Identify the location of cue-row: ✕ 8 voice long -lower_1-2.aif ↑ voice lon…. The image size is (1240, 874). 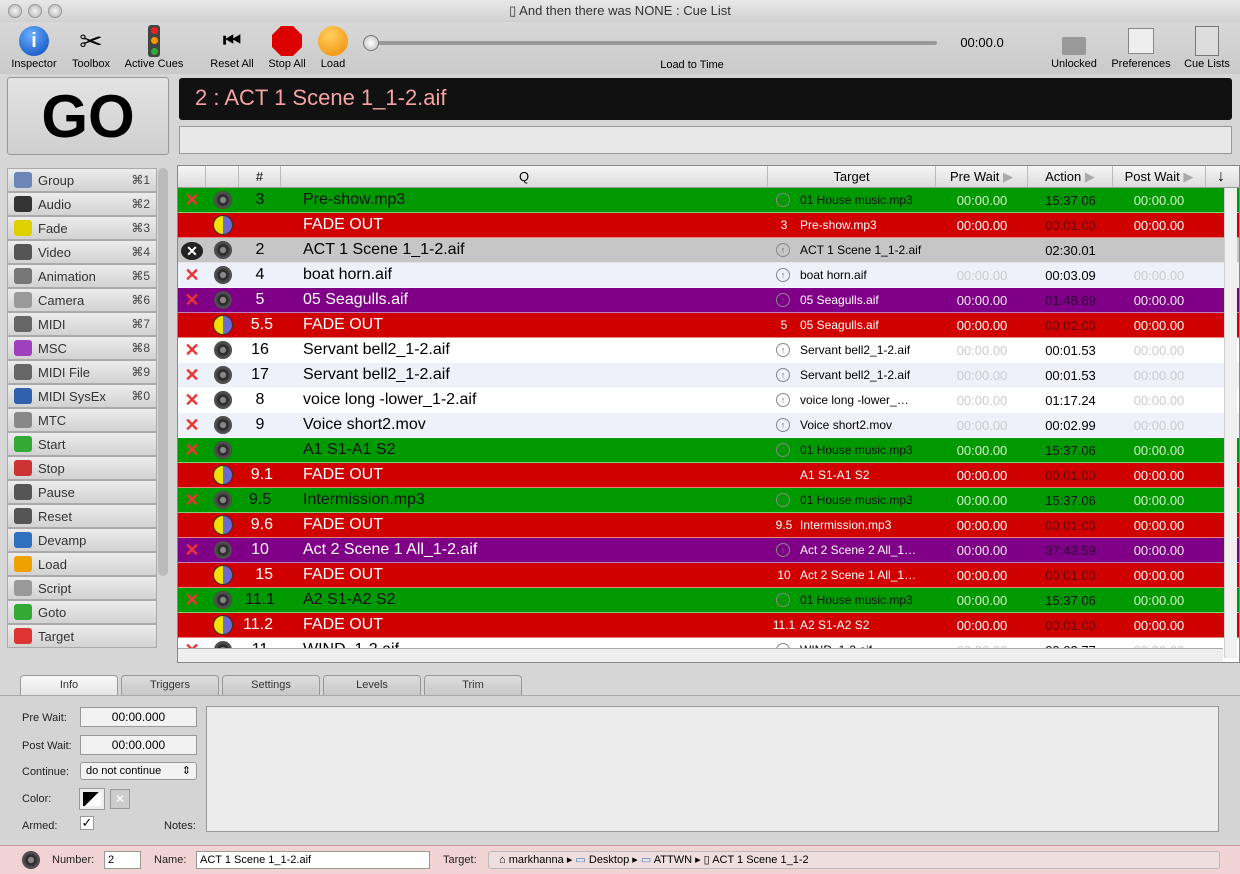
(708, 400).